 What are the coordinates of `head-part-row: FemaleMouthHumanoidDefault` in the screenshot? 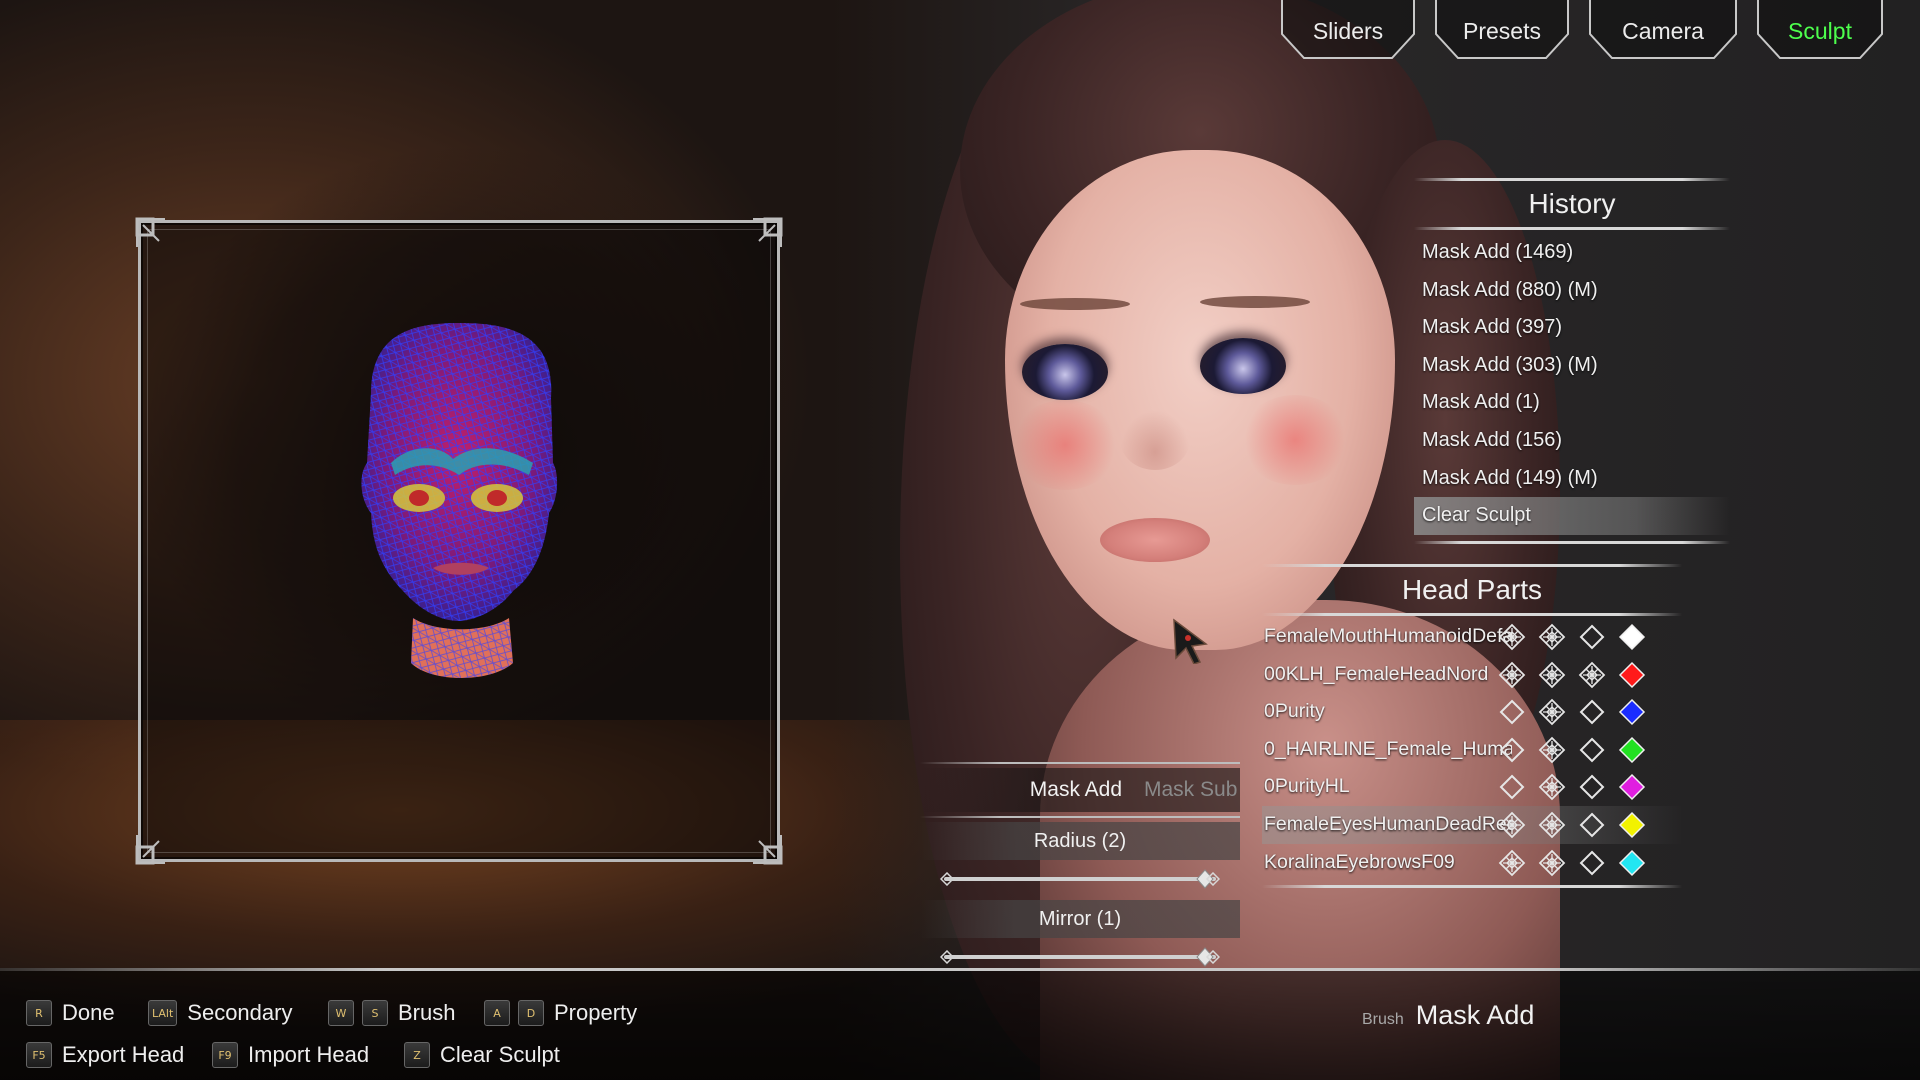 It's located at (1472, 637).